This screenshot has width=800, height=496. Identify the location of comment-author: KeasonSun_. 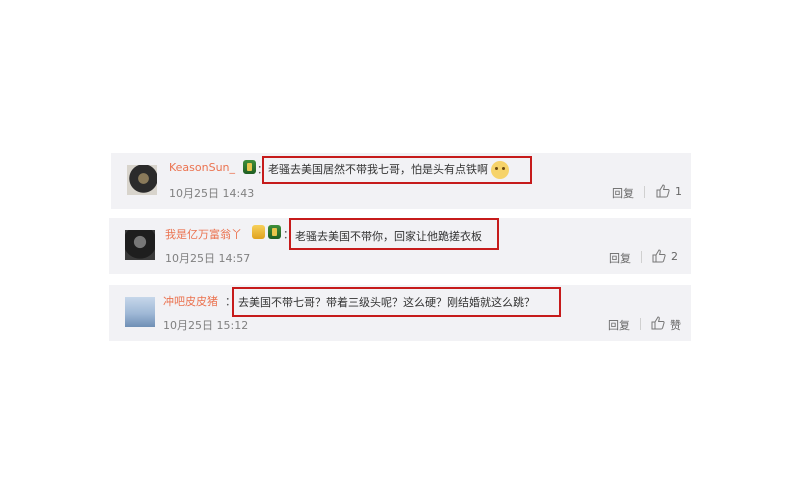
(202, 167).